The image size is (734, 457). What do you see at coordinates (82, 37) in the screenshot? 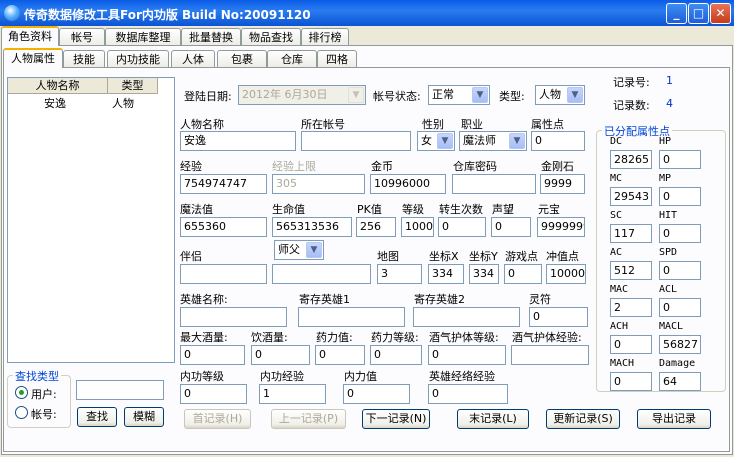
I see `tab-account: 帐号` at bounding box center [82, 37].